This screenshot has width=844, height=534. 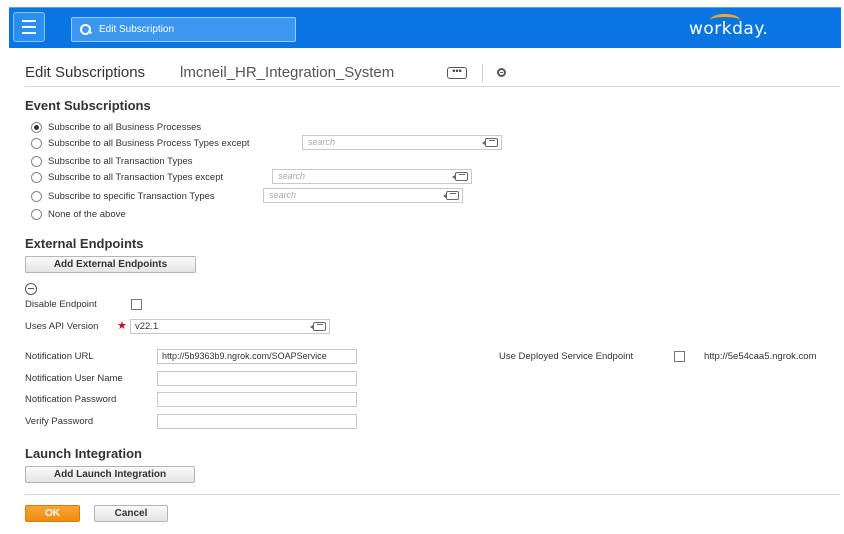 What do you see at coordinates (257, 399) in the screenshot?
I see `notification-password-input` at bounding box center [257, 399].